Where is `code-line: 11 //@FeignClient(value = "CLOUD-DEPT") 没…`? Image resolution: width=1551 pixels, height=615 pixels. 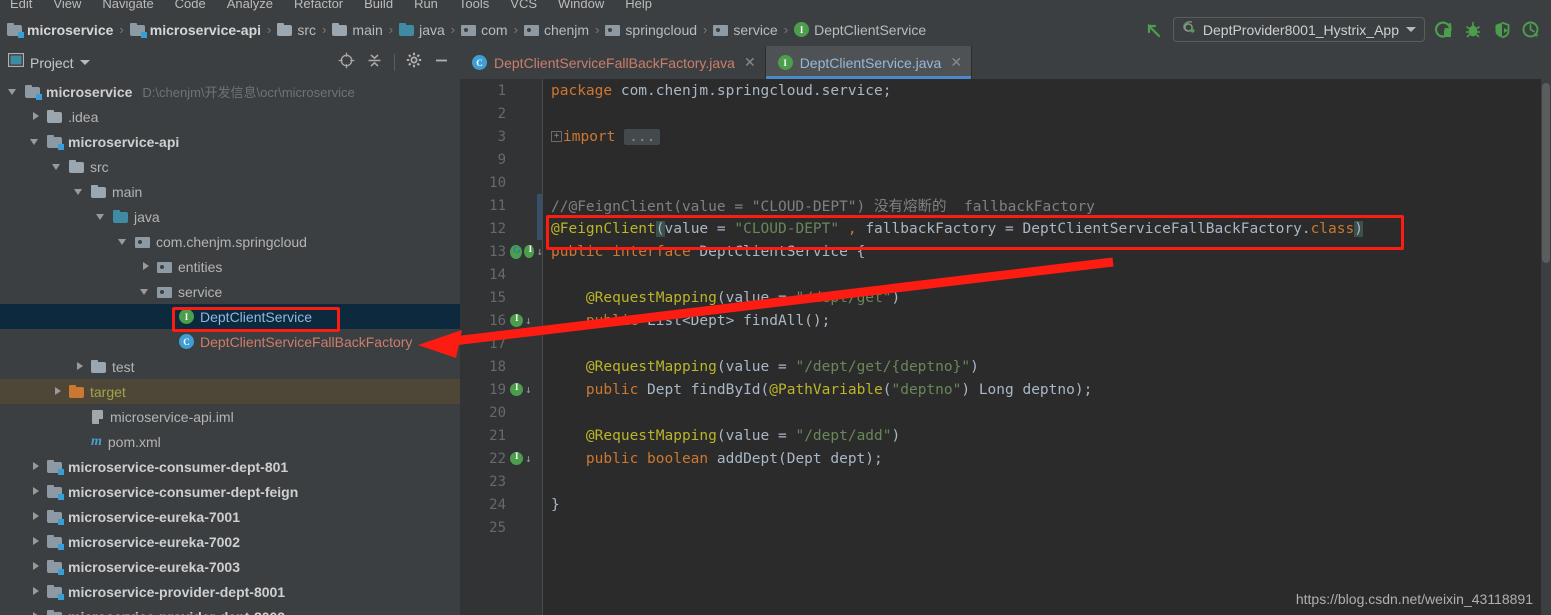
code-line: 11 //@FeignClient(value = "CLOUD-DEPT") 没… is located at coordinates (1005, 205).